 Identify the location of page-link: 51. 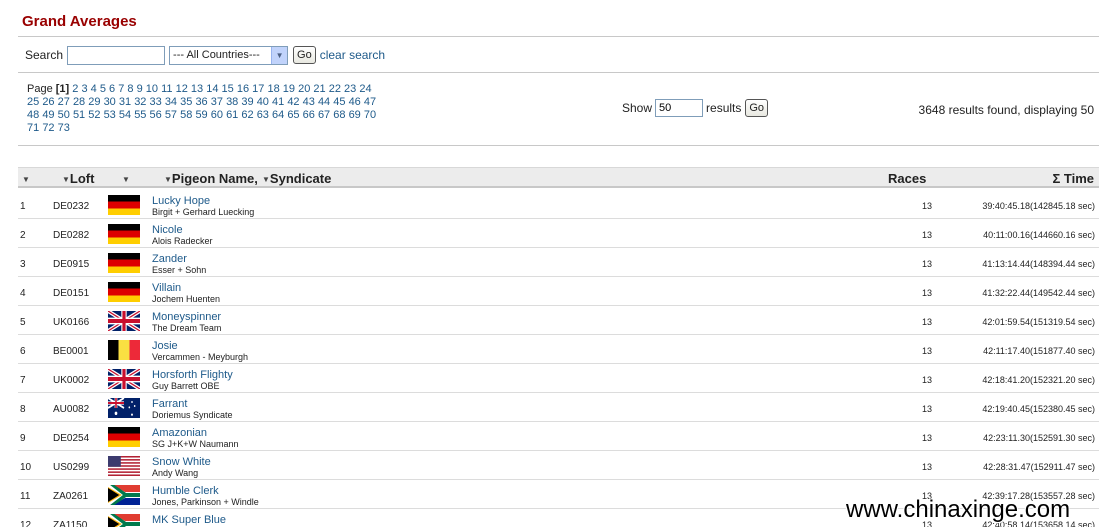
(79, 115).